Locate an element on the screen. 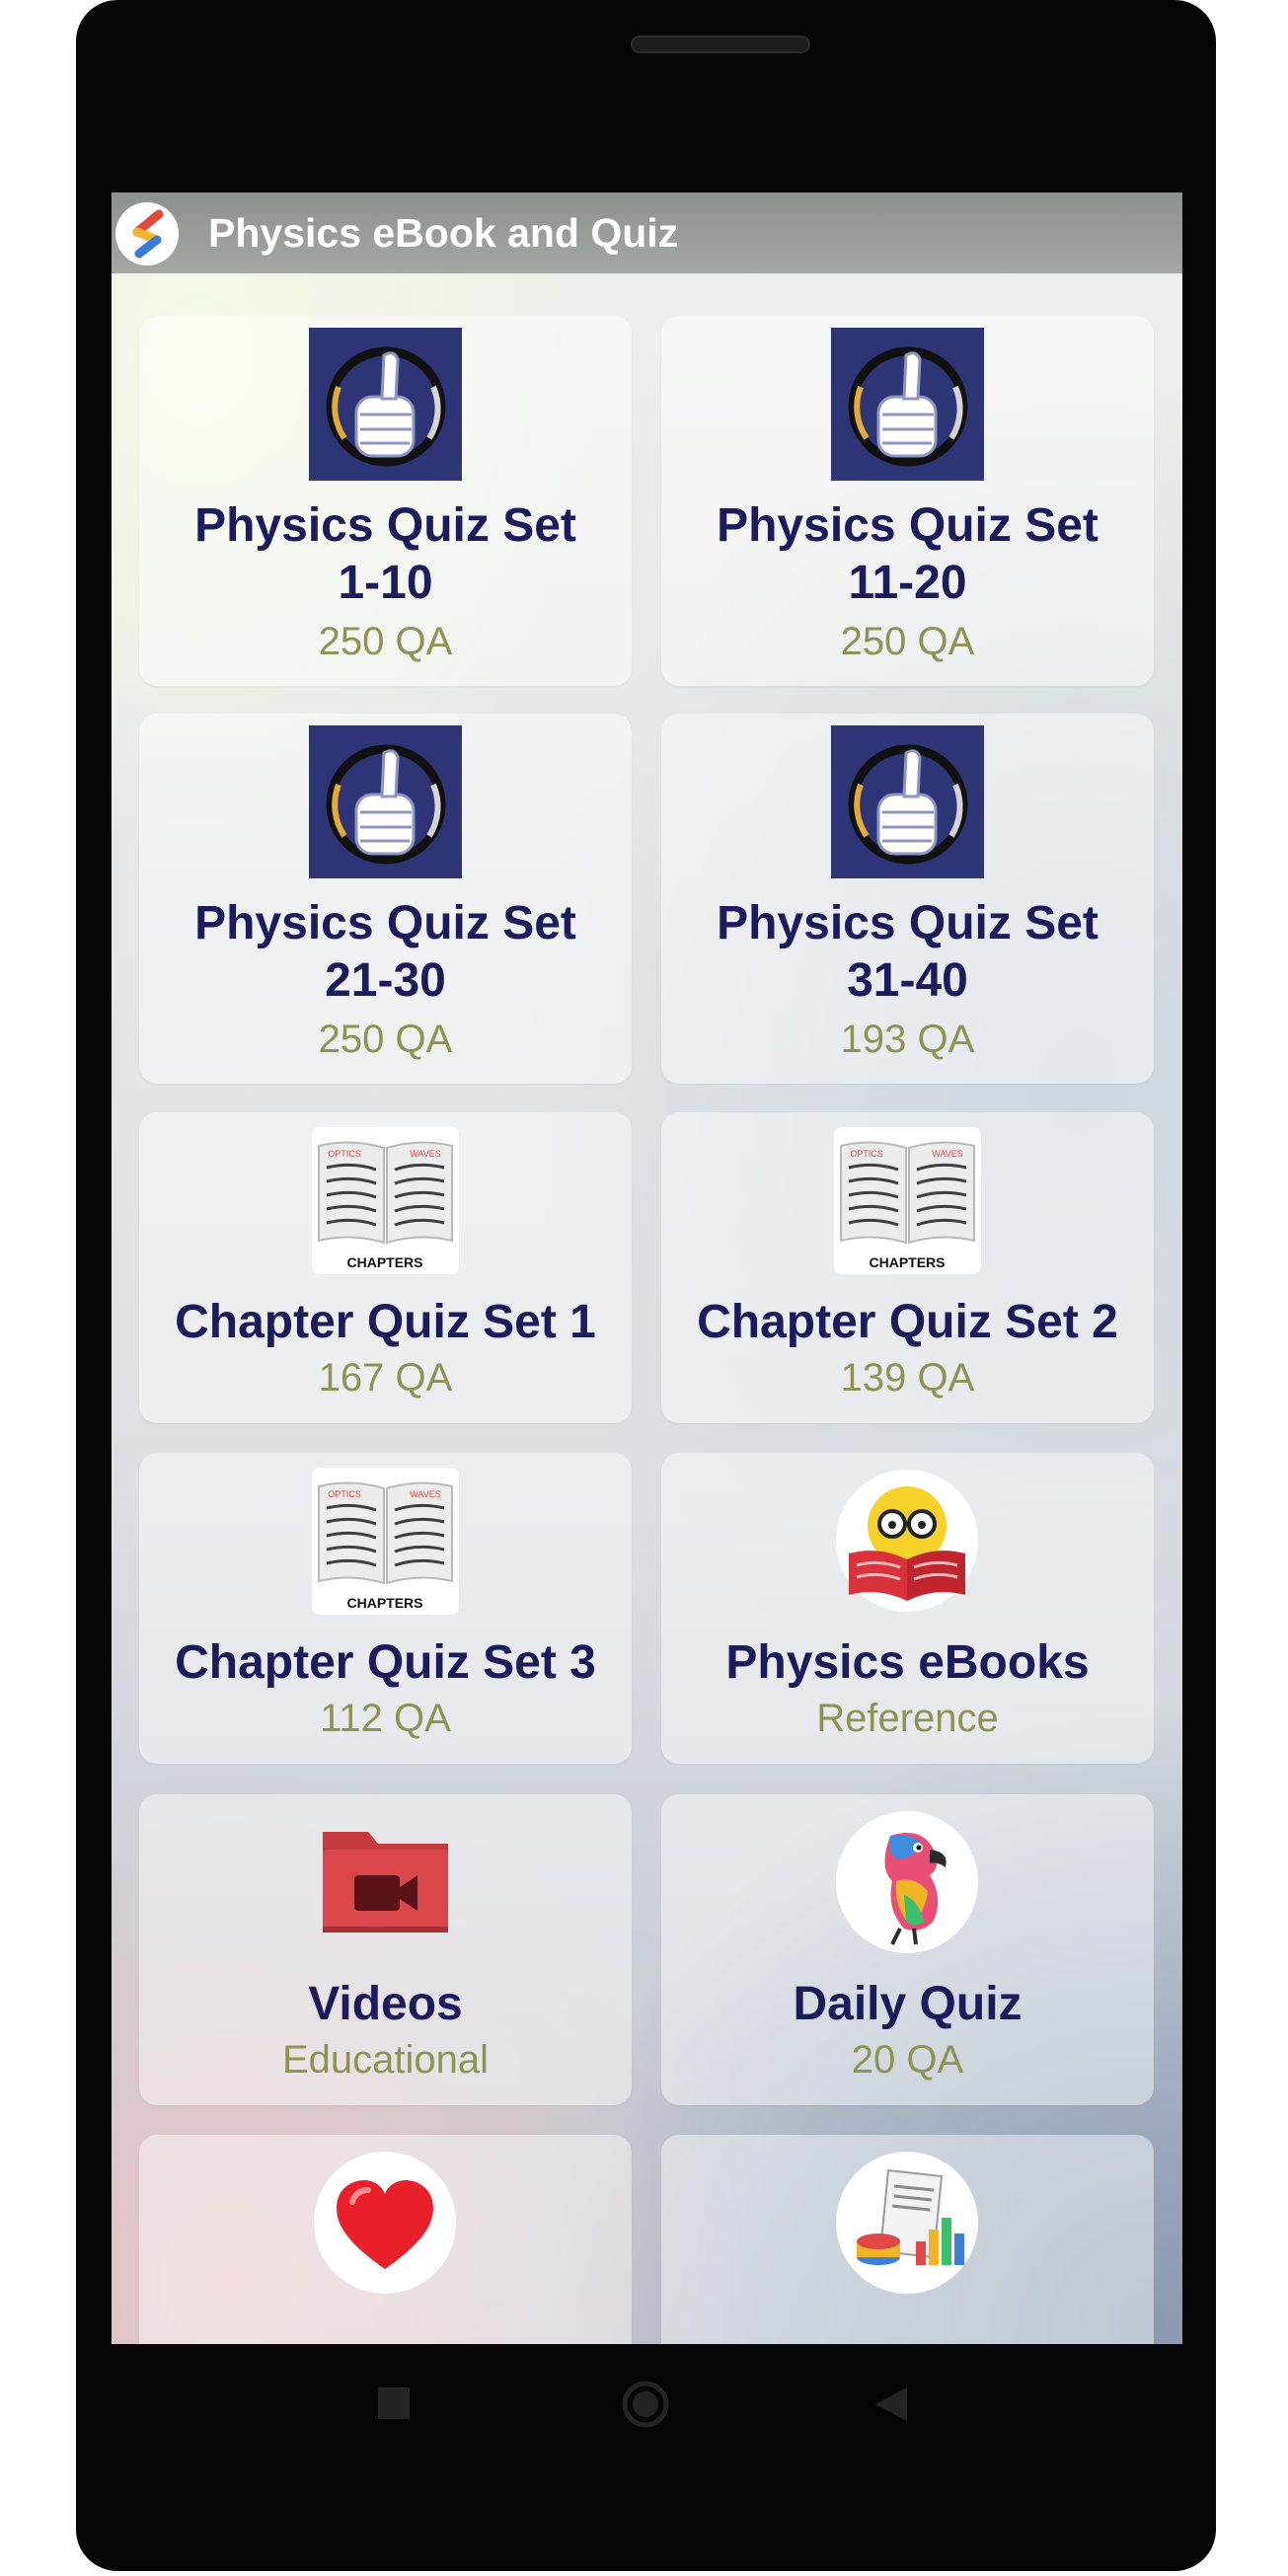  circle-icon is located at coordinates (645, 2405).